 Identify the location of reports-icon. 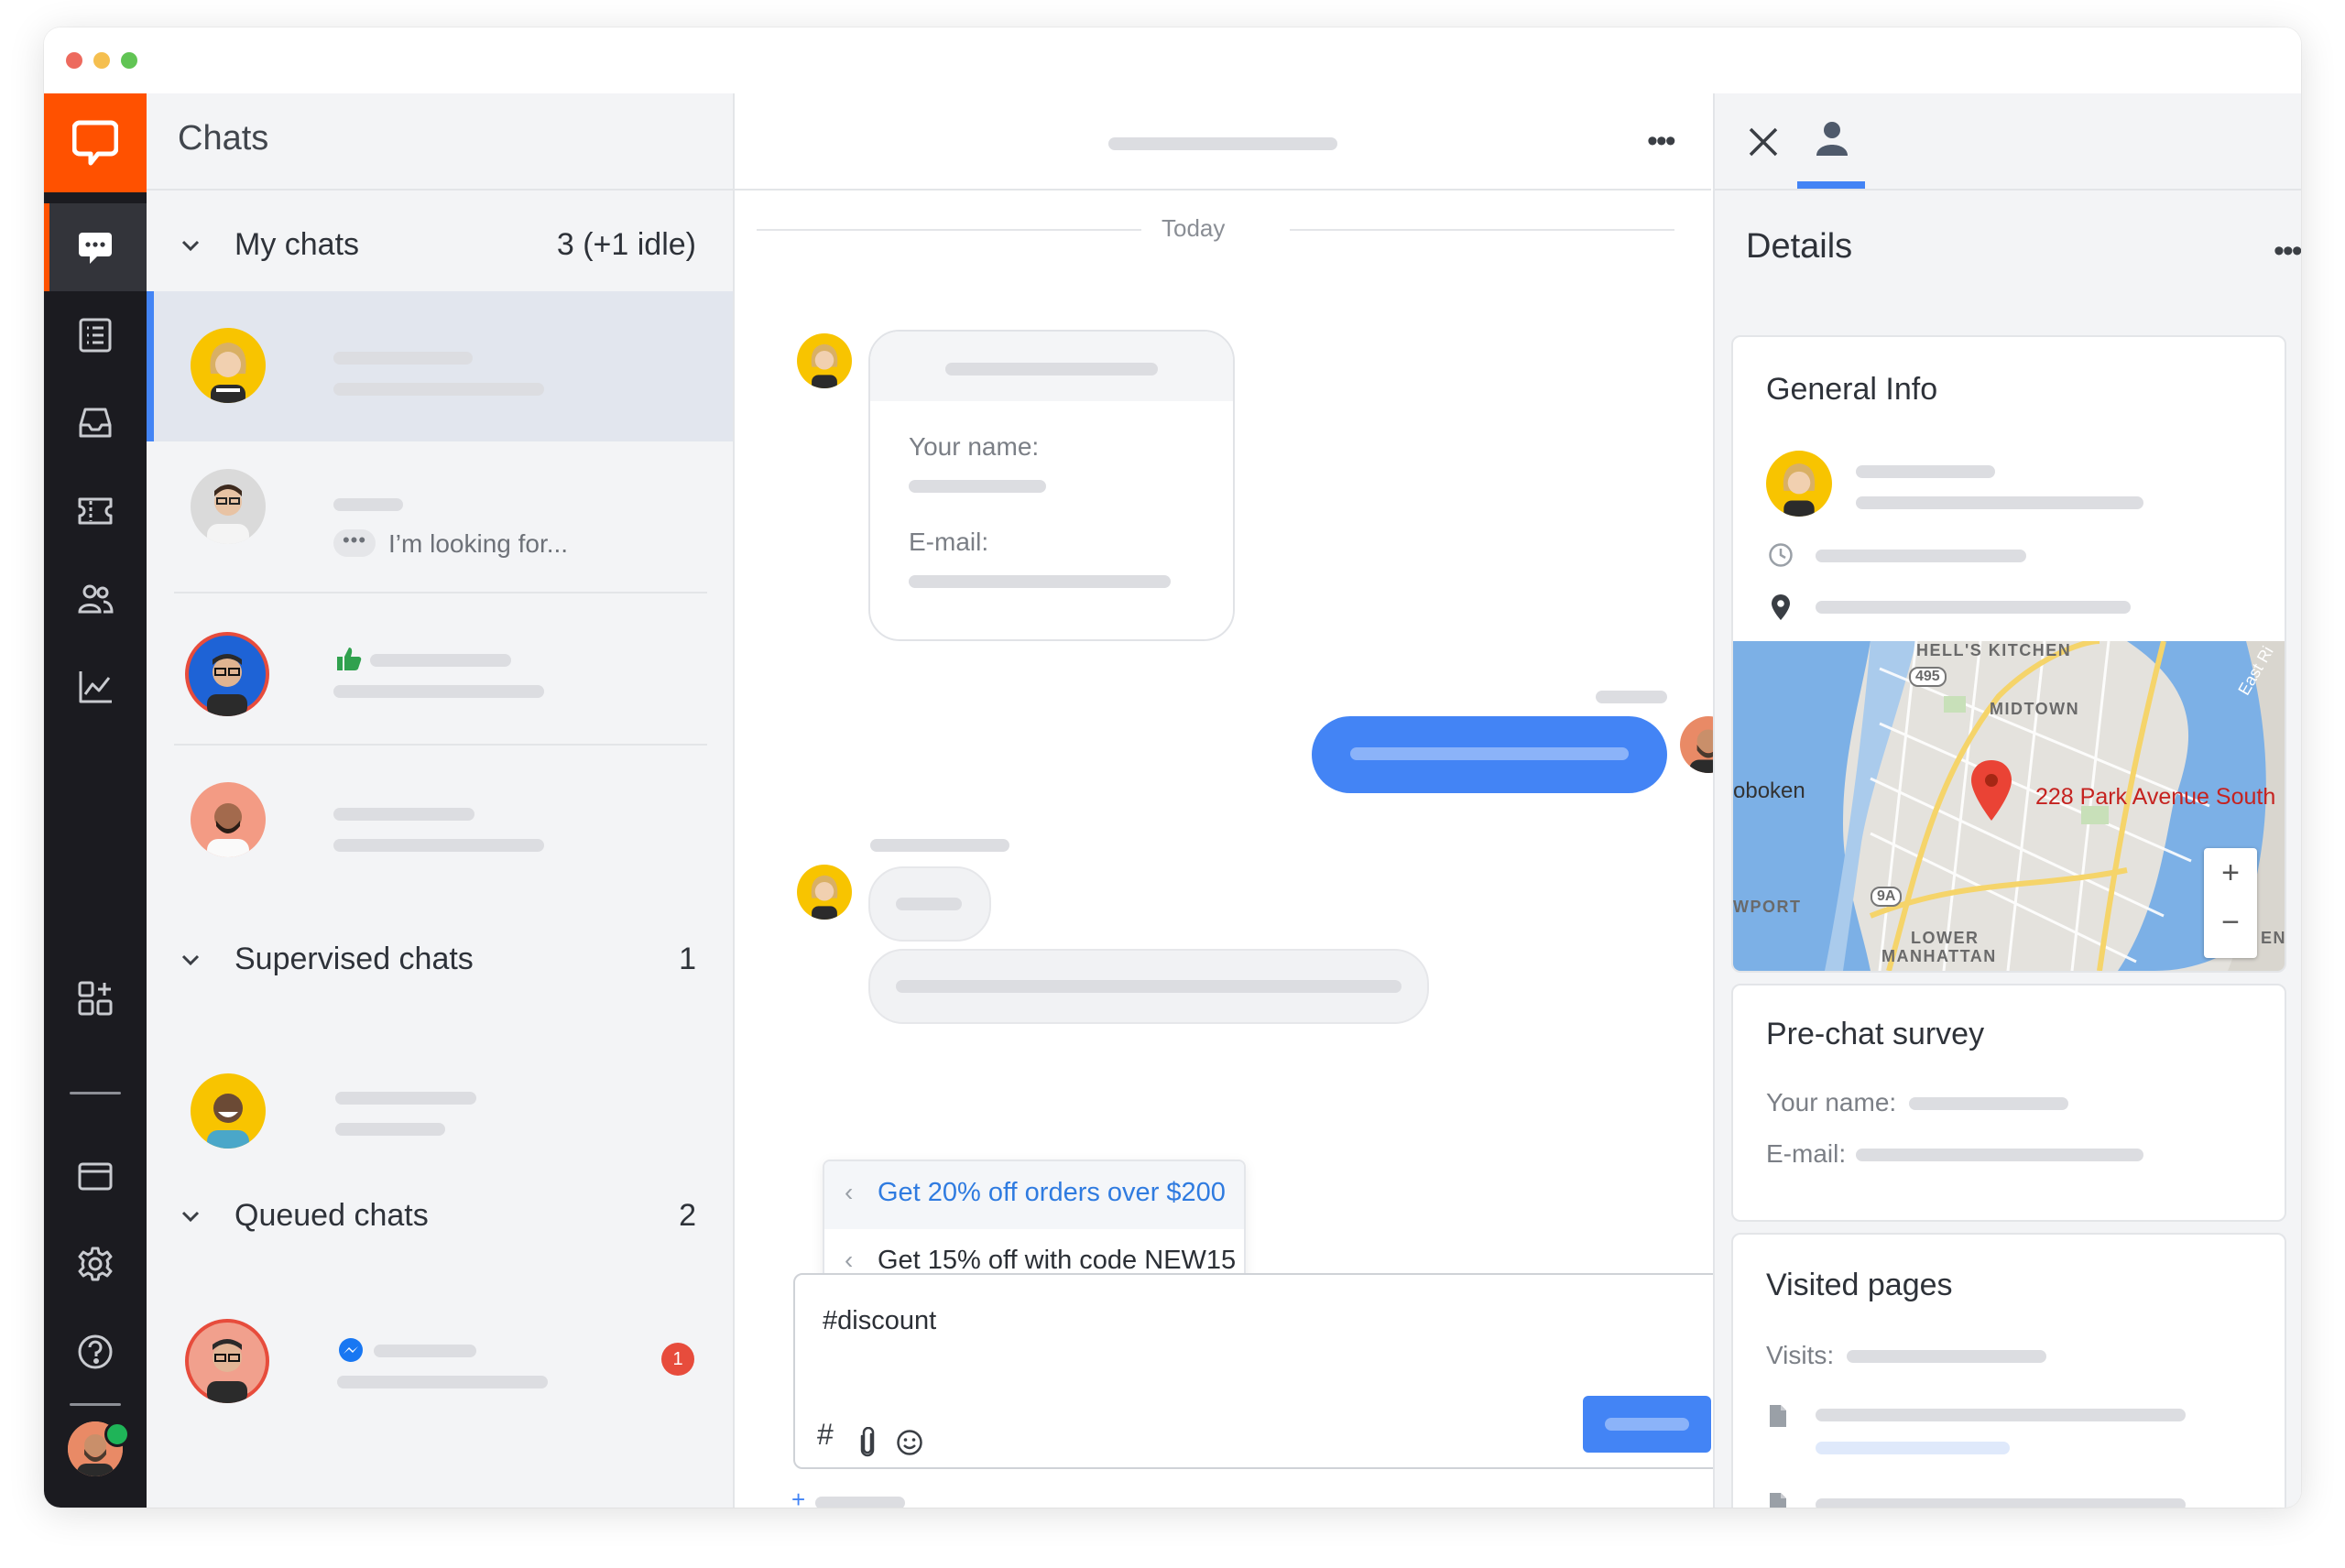
(95, 687).